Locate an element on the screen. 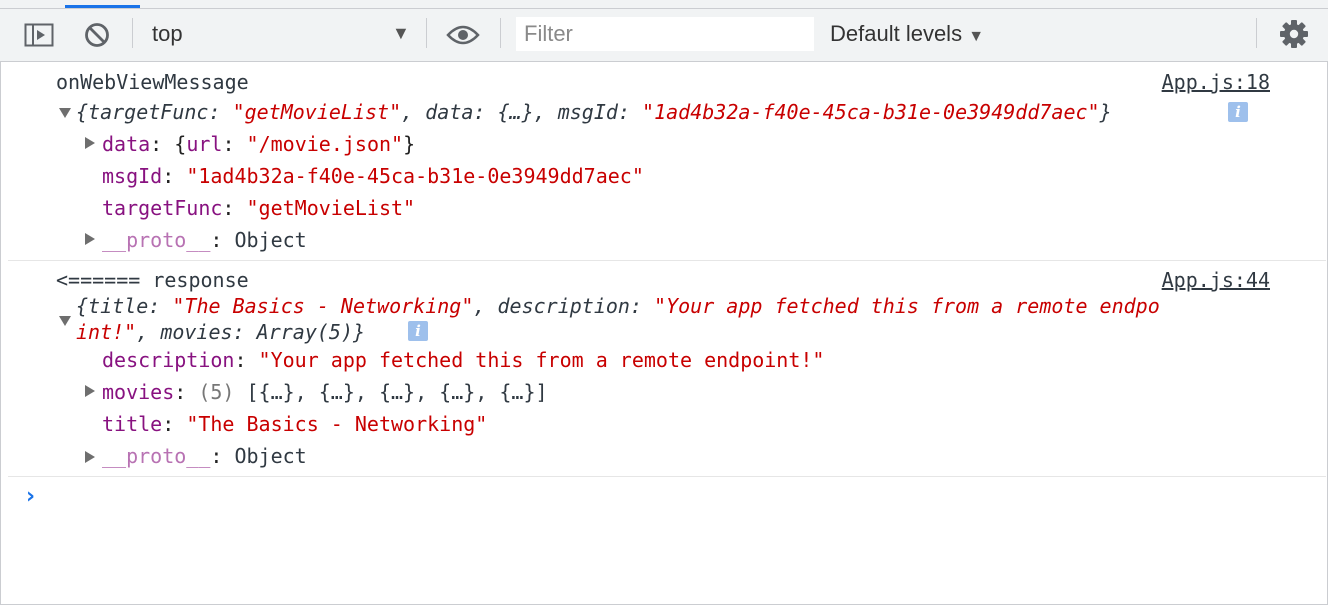 The image size is (1328, 606). log-message-text: onWebViewMessage is located at coordinates (152, 82).